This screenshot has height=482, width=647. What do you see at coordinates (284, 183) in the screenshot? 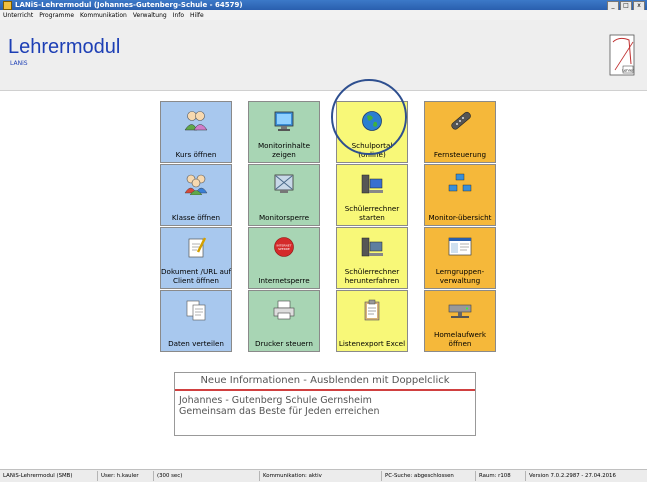
I see `screen-lock-icon` at bounding box center [284, 183].